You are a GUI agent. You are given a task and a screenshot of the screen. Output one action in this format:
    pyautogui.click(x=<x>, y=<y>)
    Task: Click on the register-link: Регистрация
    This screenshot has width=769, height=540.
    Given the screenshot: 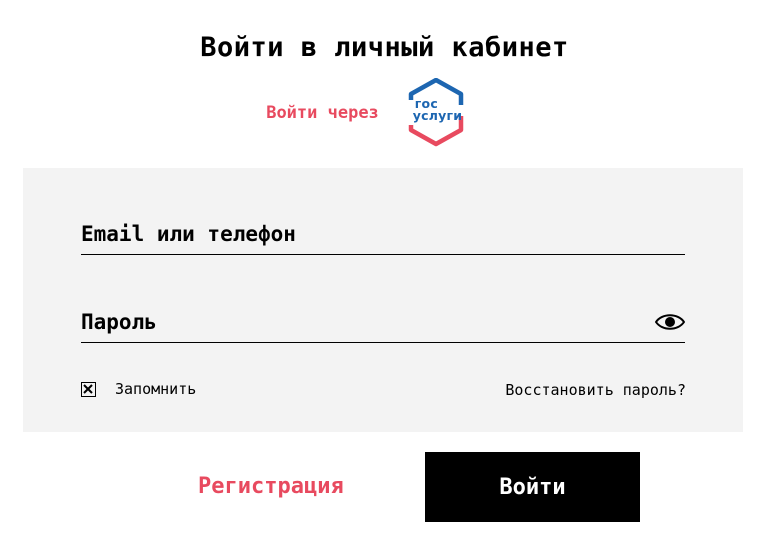 What is the action you would take?
    pyautogui.click(x=271, y=486)
    